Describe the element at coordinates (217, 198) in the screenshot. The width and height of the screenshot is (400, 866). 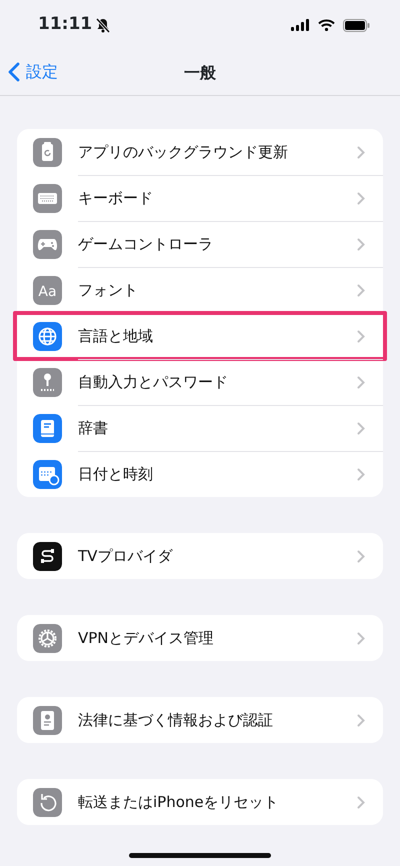
I see `settings-item: キーボード` at that location.